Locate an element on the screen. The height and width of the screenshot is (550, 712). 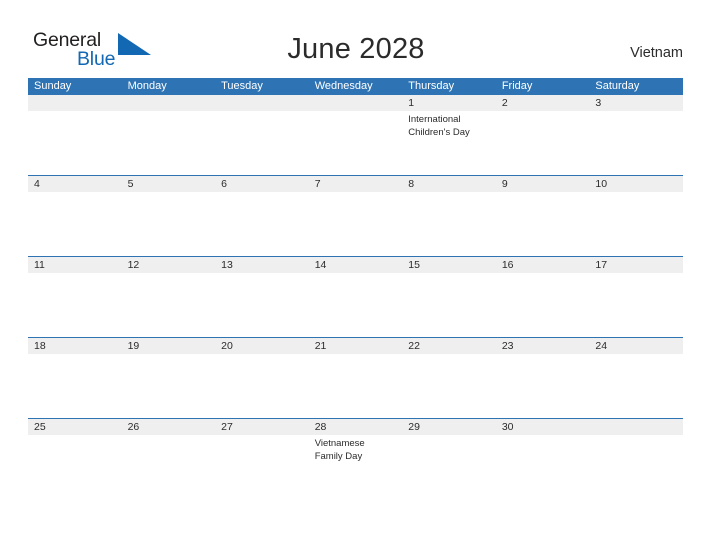
day-number: 6 is located at coordinates (262, 184).